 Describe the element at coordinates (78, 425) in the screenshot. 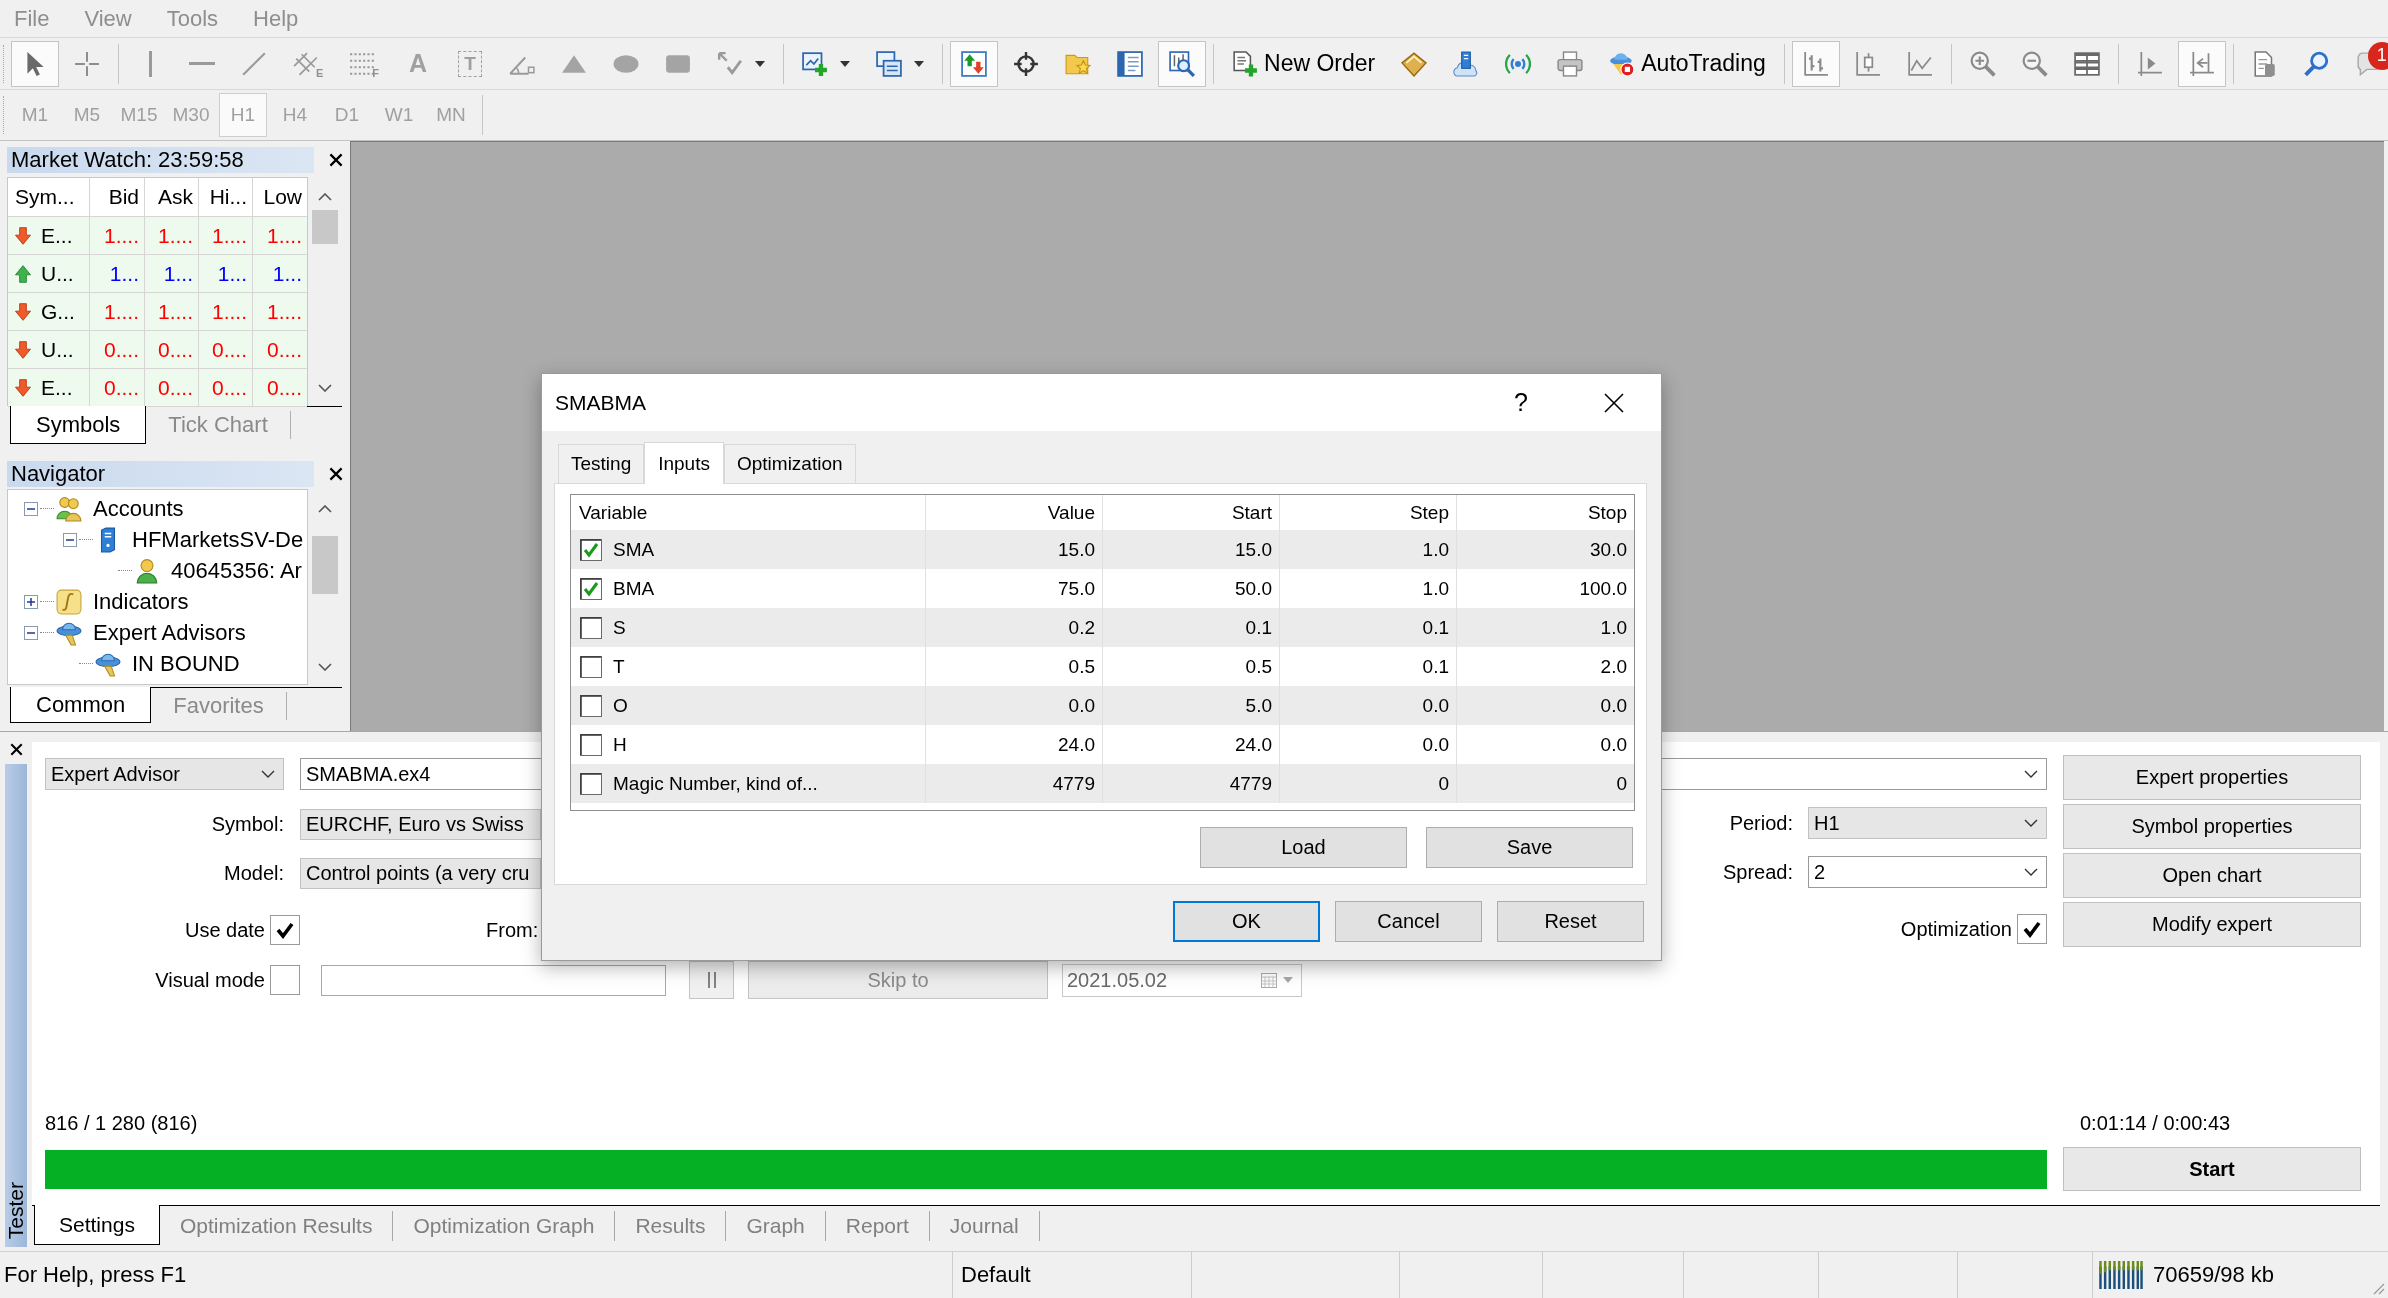

I see `panel-tab: Symbols` at that location.